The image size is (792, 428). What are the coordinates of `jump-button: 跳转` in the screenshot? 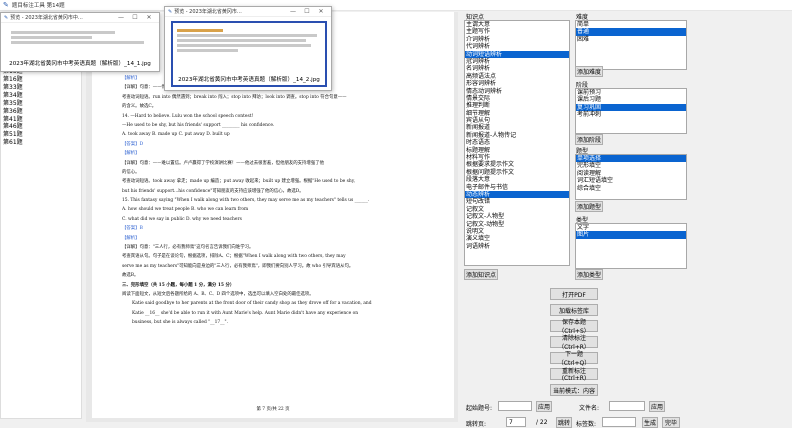 It's located at (564, 422).